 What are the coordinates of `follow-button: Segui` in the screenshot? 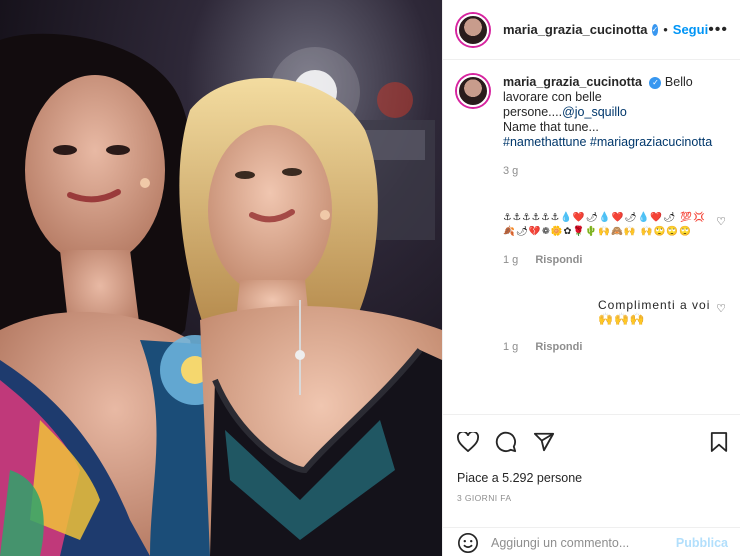 It's located at (690, 29).